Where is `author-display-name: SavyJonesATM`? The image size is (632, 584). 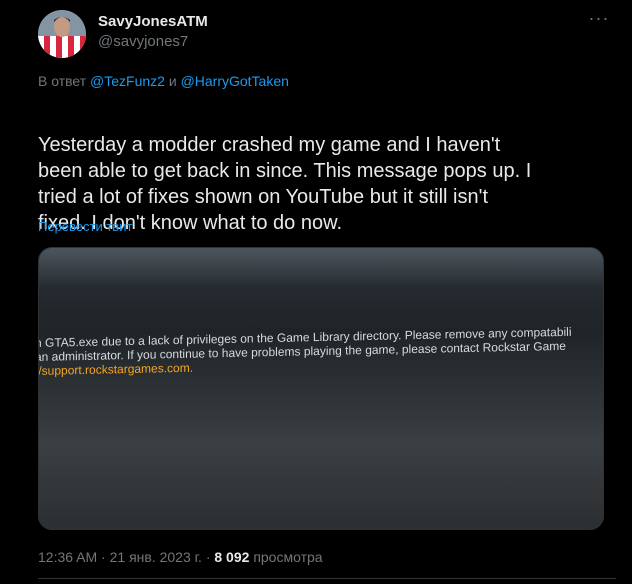
author-display-name: SavyJonesATM is located at coordinates (153, 22).